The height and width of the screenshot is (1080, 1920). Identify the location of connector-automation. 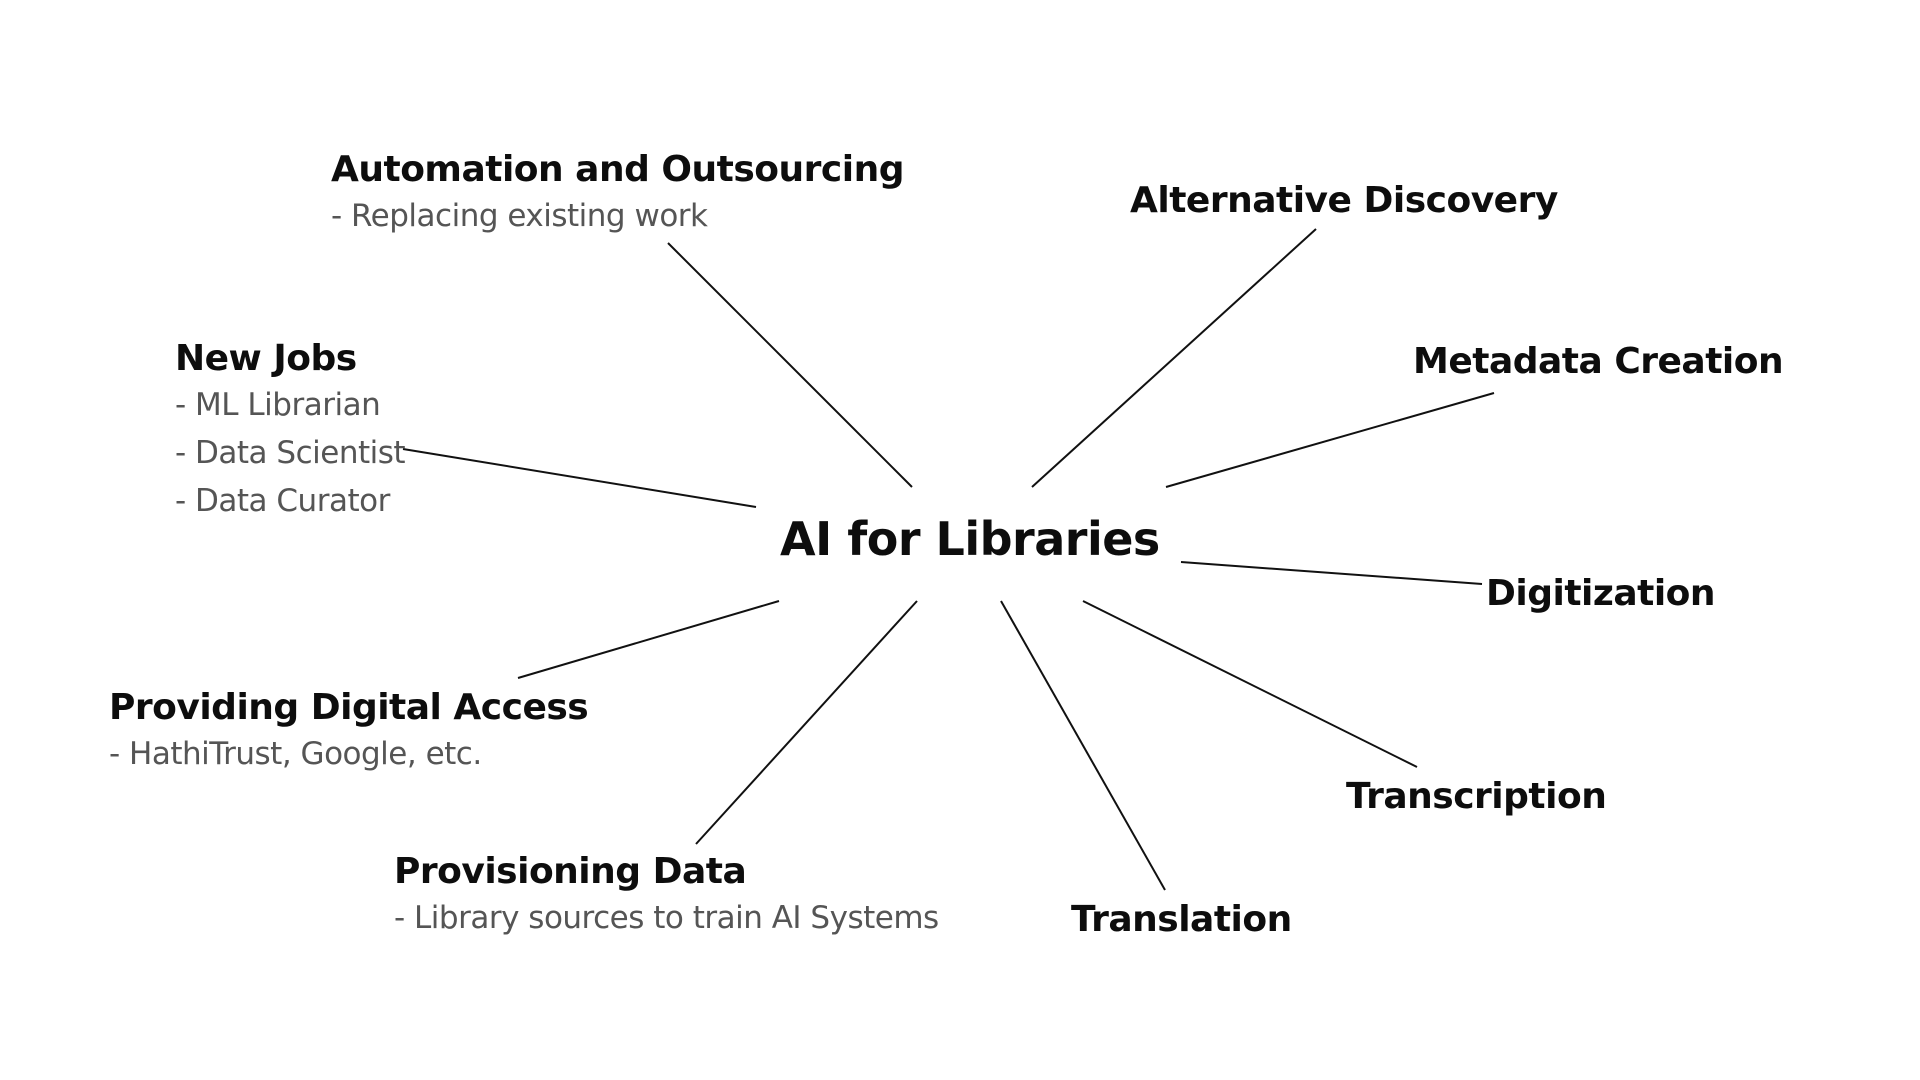
(790, 365).